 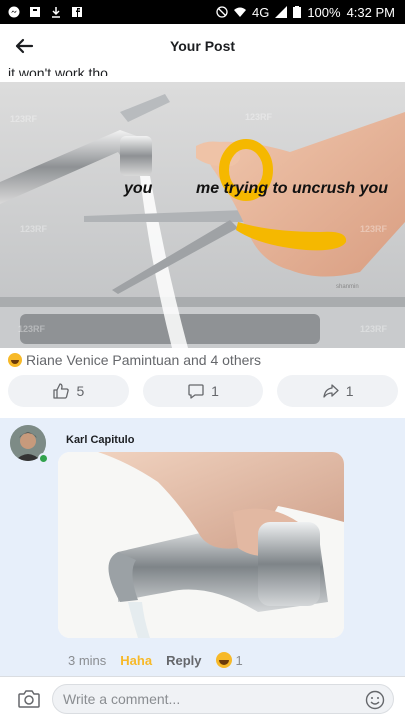 I want to click on meme-label-left: you, so click(x=138, y=188).